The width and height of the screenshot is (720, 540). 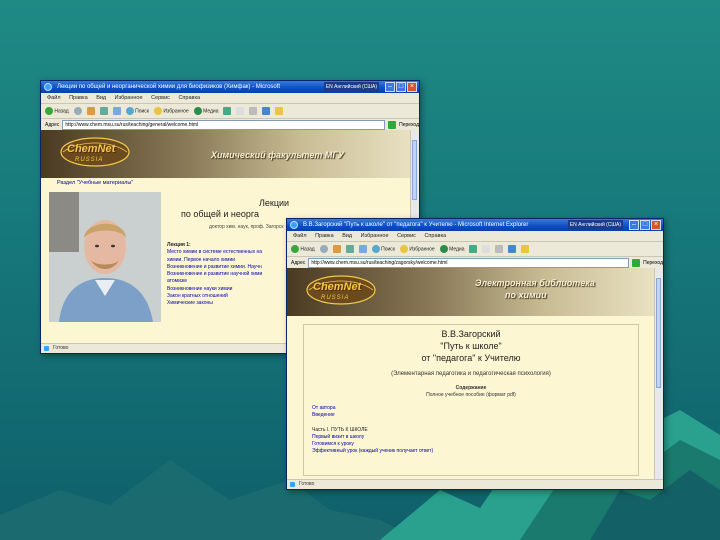 I want to click on contents-note: Полное учебное пособие (формат pdf), so click(x=471, y=395).